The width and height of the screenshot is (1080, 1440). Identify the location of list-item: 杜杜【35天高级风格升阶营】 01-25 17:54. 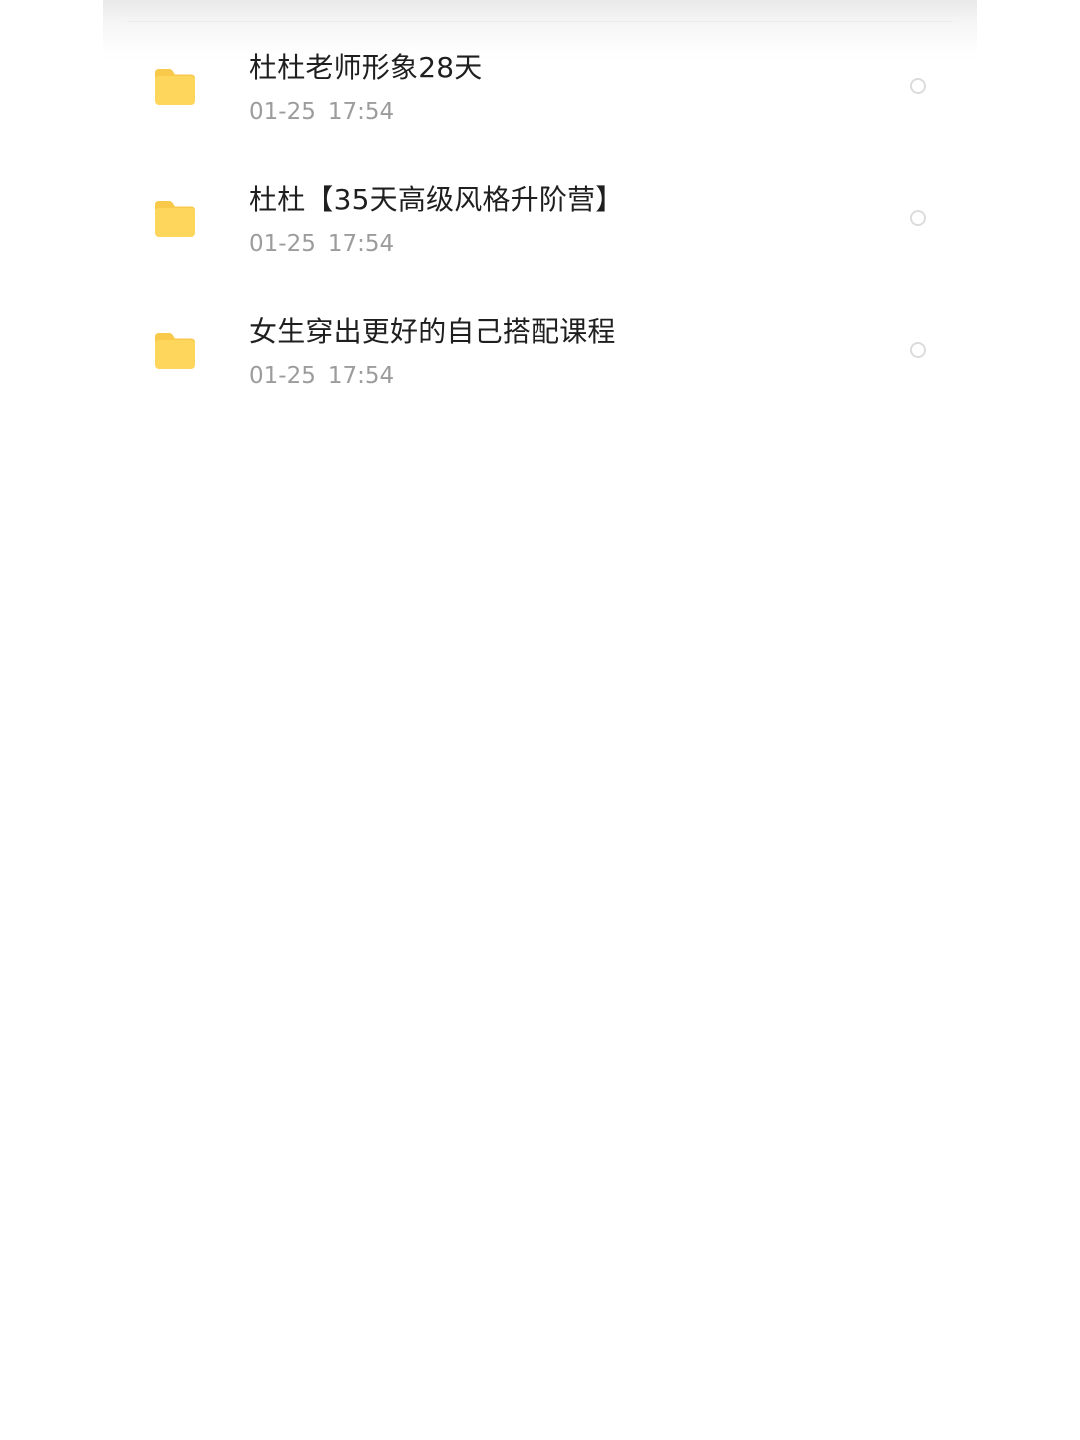
(540, 220).